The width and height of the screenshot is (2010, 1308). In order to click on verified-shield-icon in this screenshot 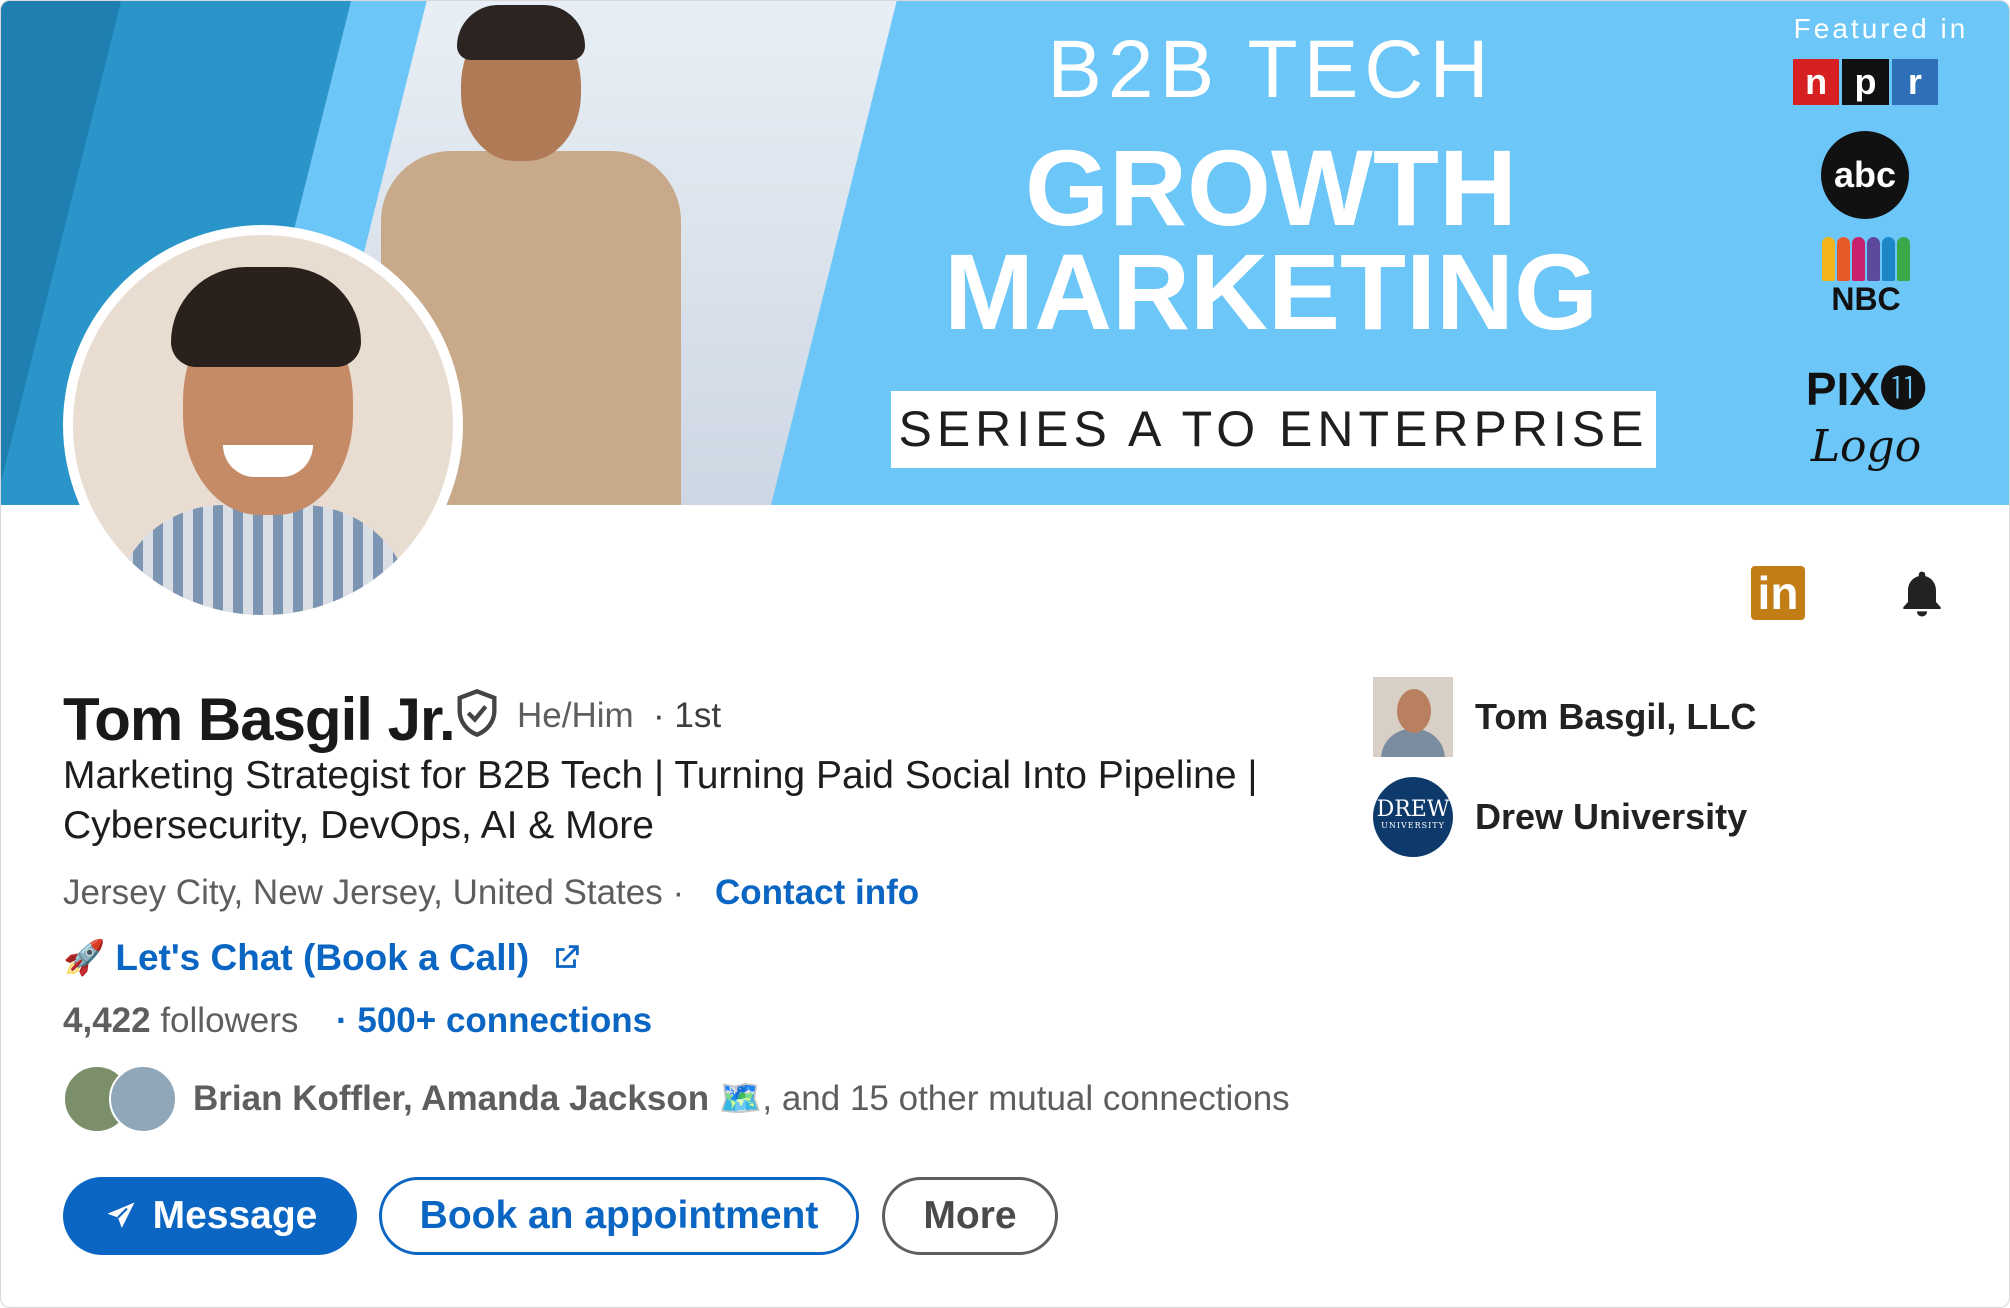, I will do `click(477, 713)`.